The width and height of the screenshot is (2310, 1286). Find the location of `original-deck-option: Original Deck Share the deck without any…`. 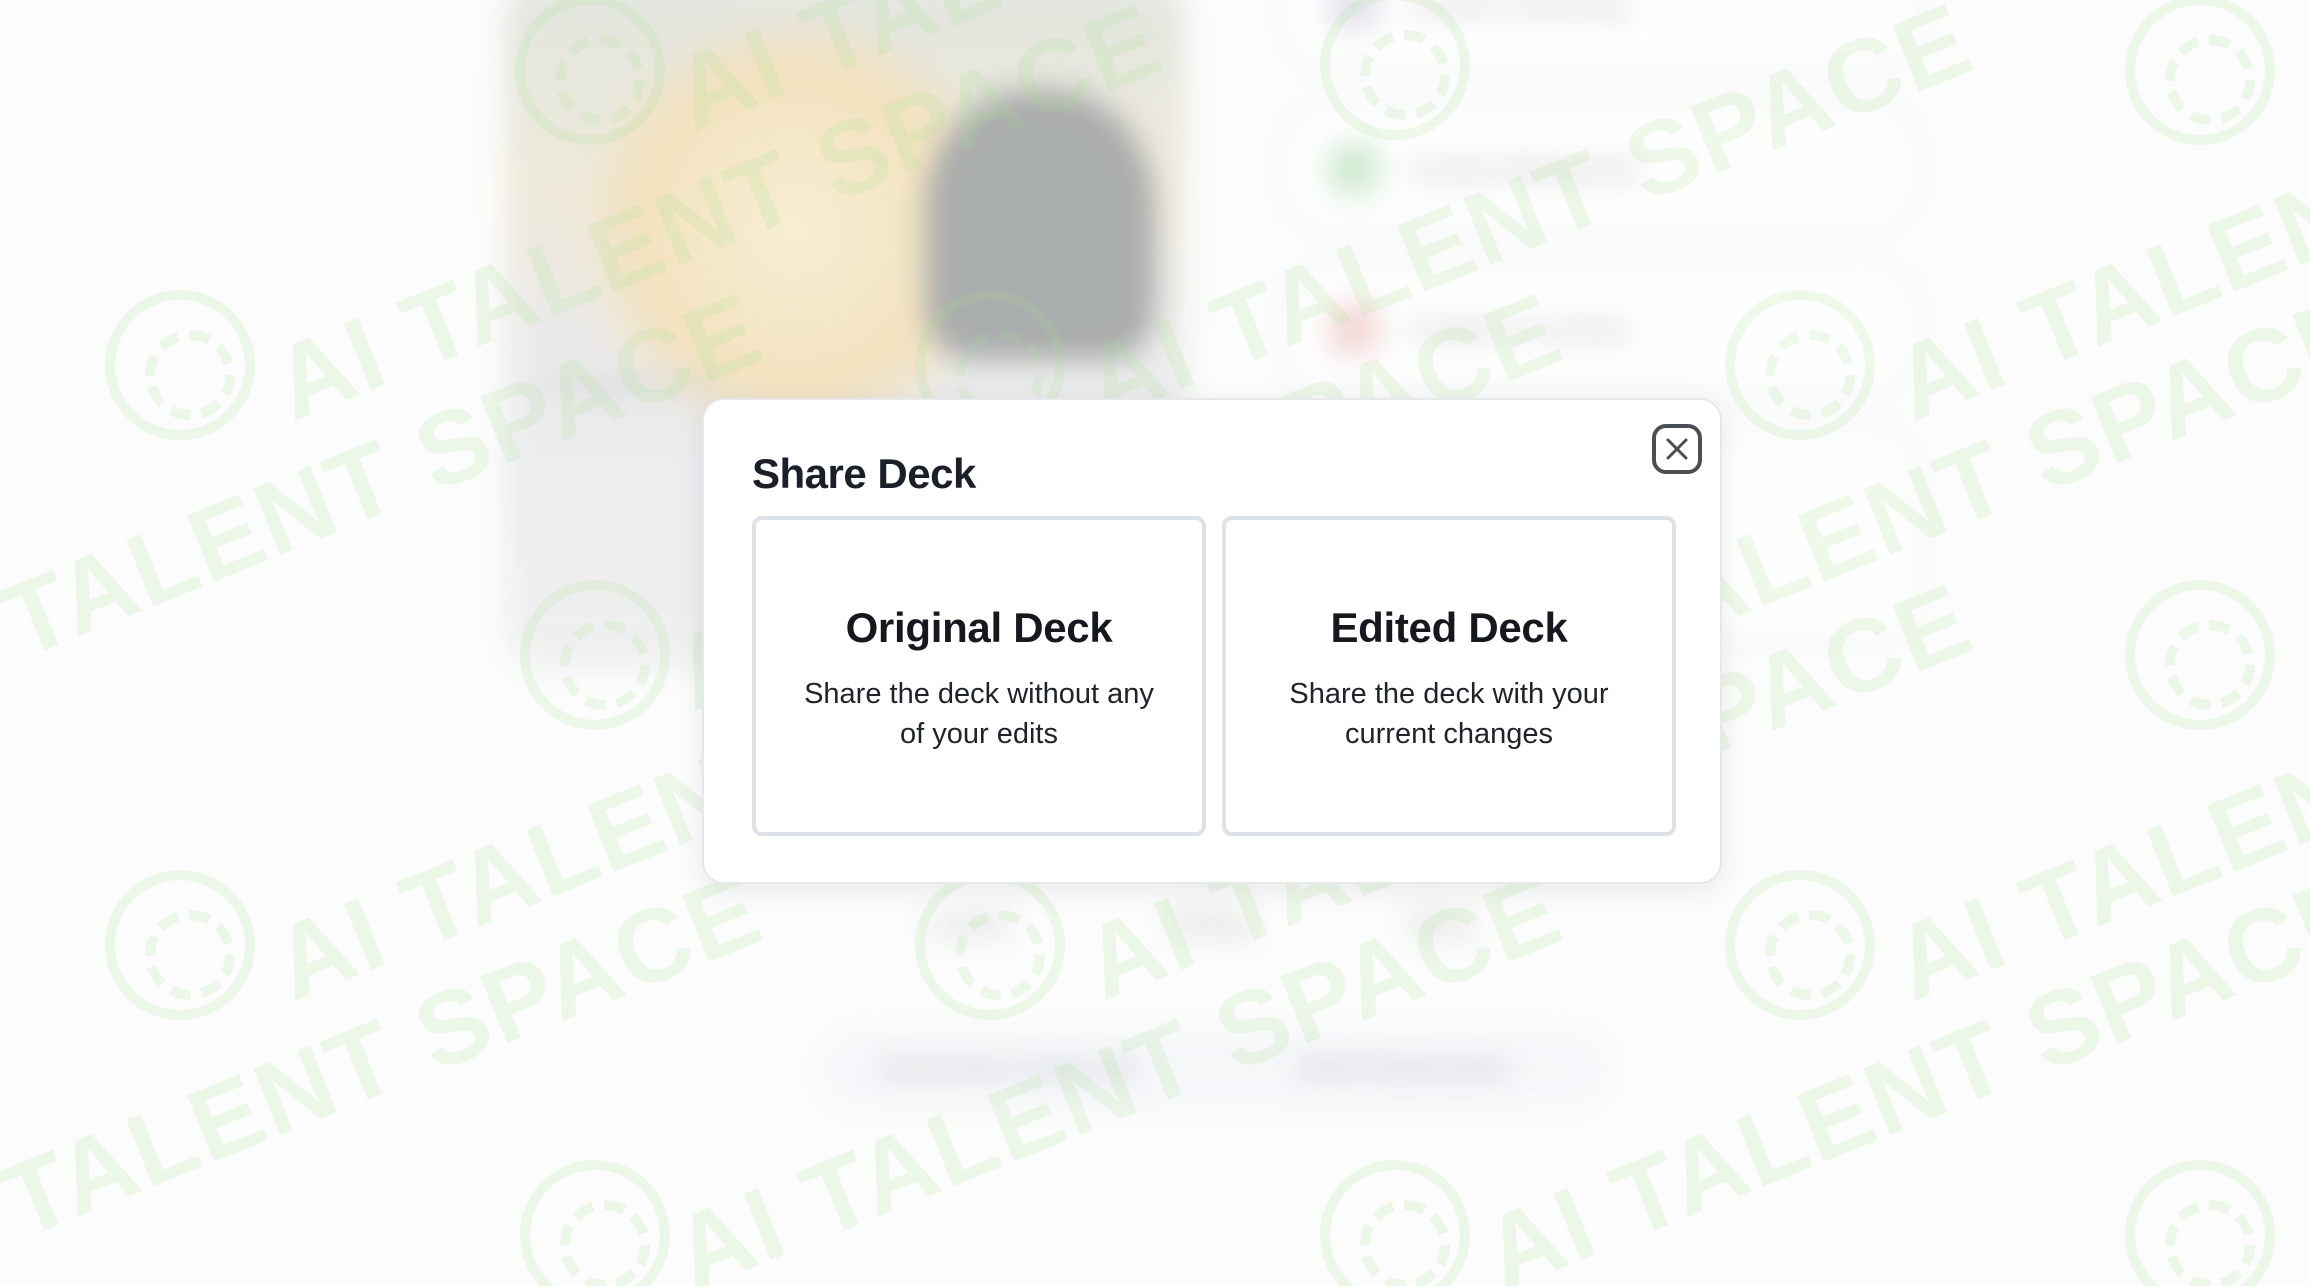

original-deck-option: Original Deck Share the deck without any… is located at coordinates (979, 676).